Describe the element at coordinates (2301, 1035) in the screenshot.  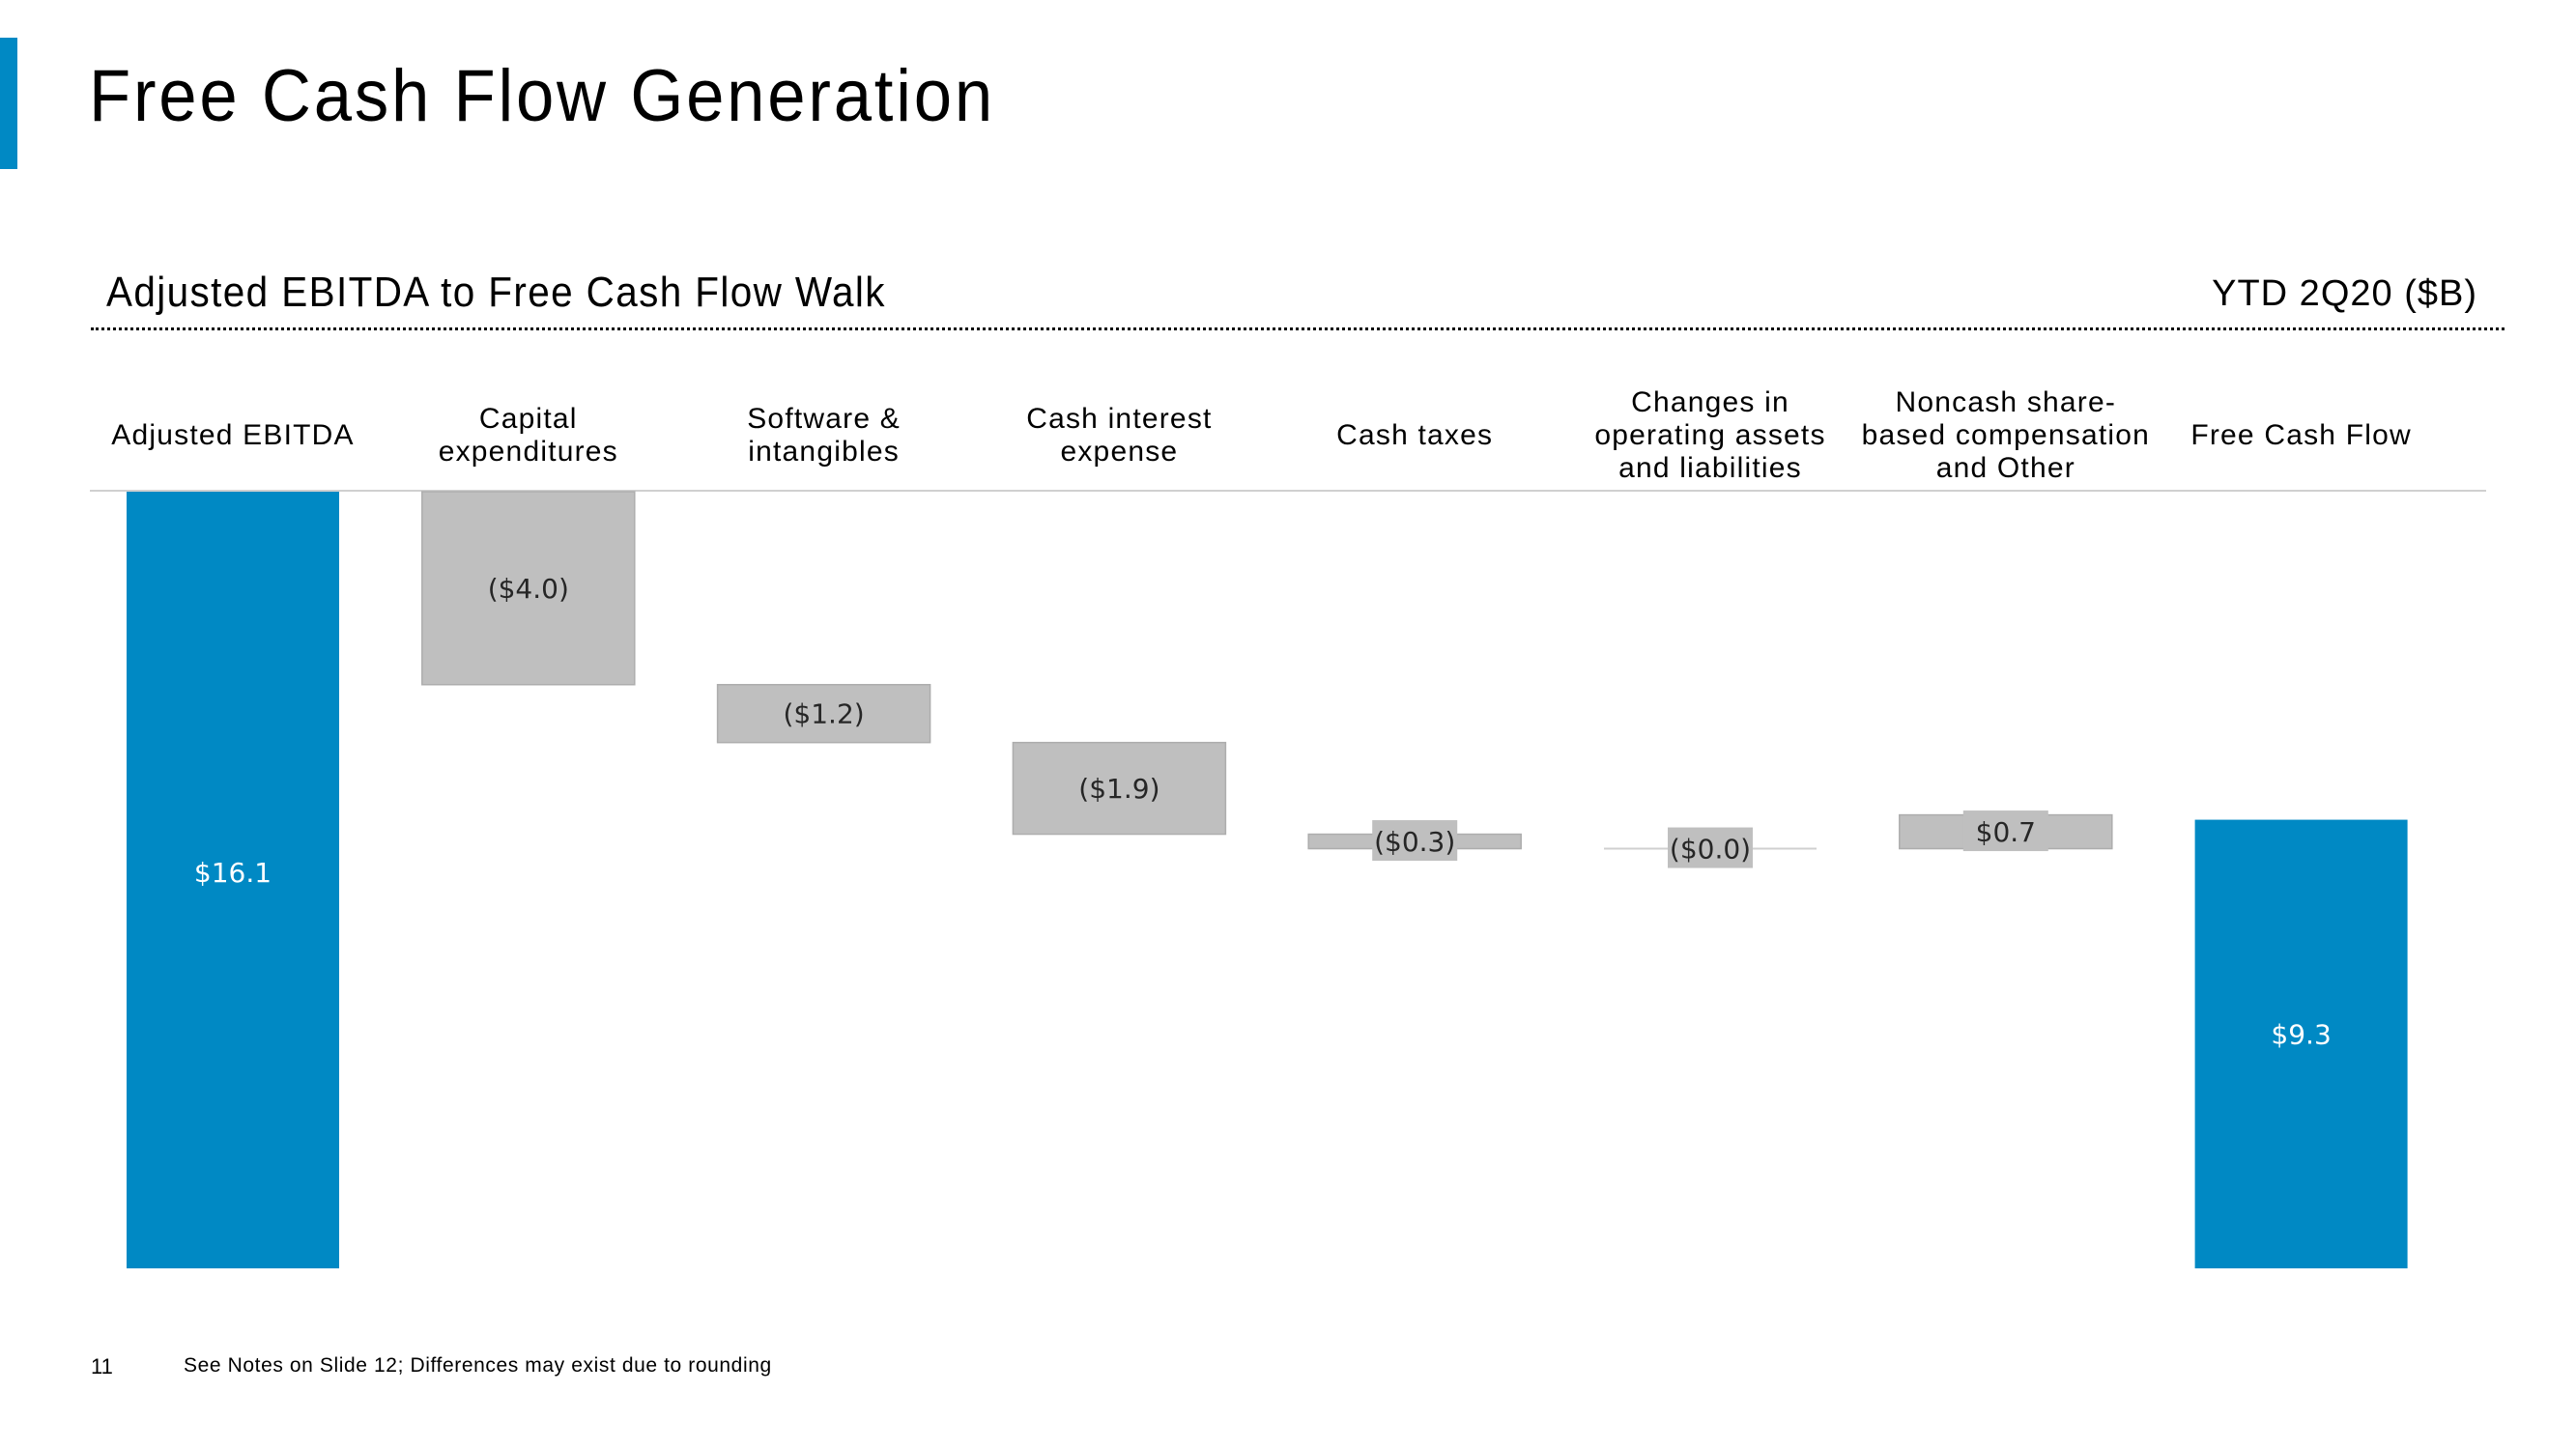
I see `data-label: $9.3` at that location.